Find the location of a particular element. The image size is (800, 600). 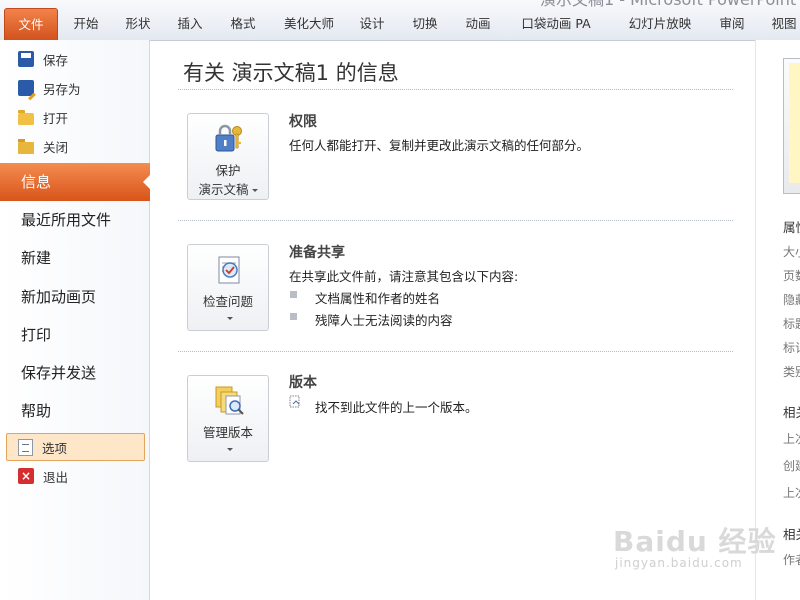

list-item: 残障人士无法阅读的内容 is located at coordinates (384, 320).